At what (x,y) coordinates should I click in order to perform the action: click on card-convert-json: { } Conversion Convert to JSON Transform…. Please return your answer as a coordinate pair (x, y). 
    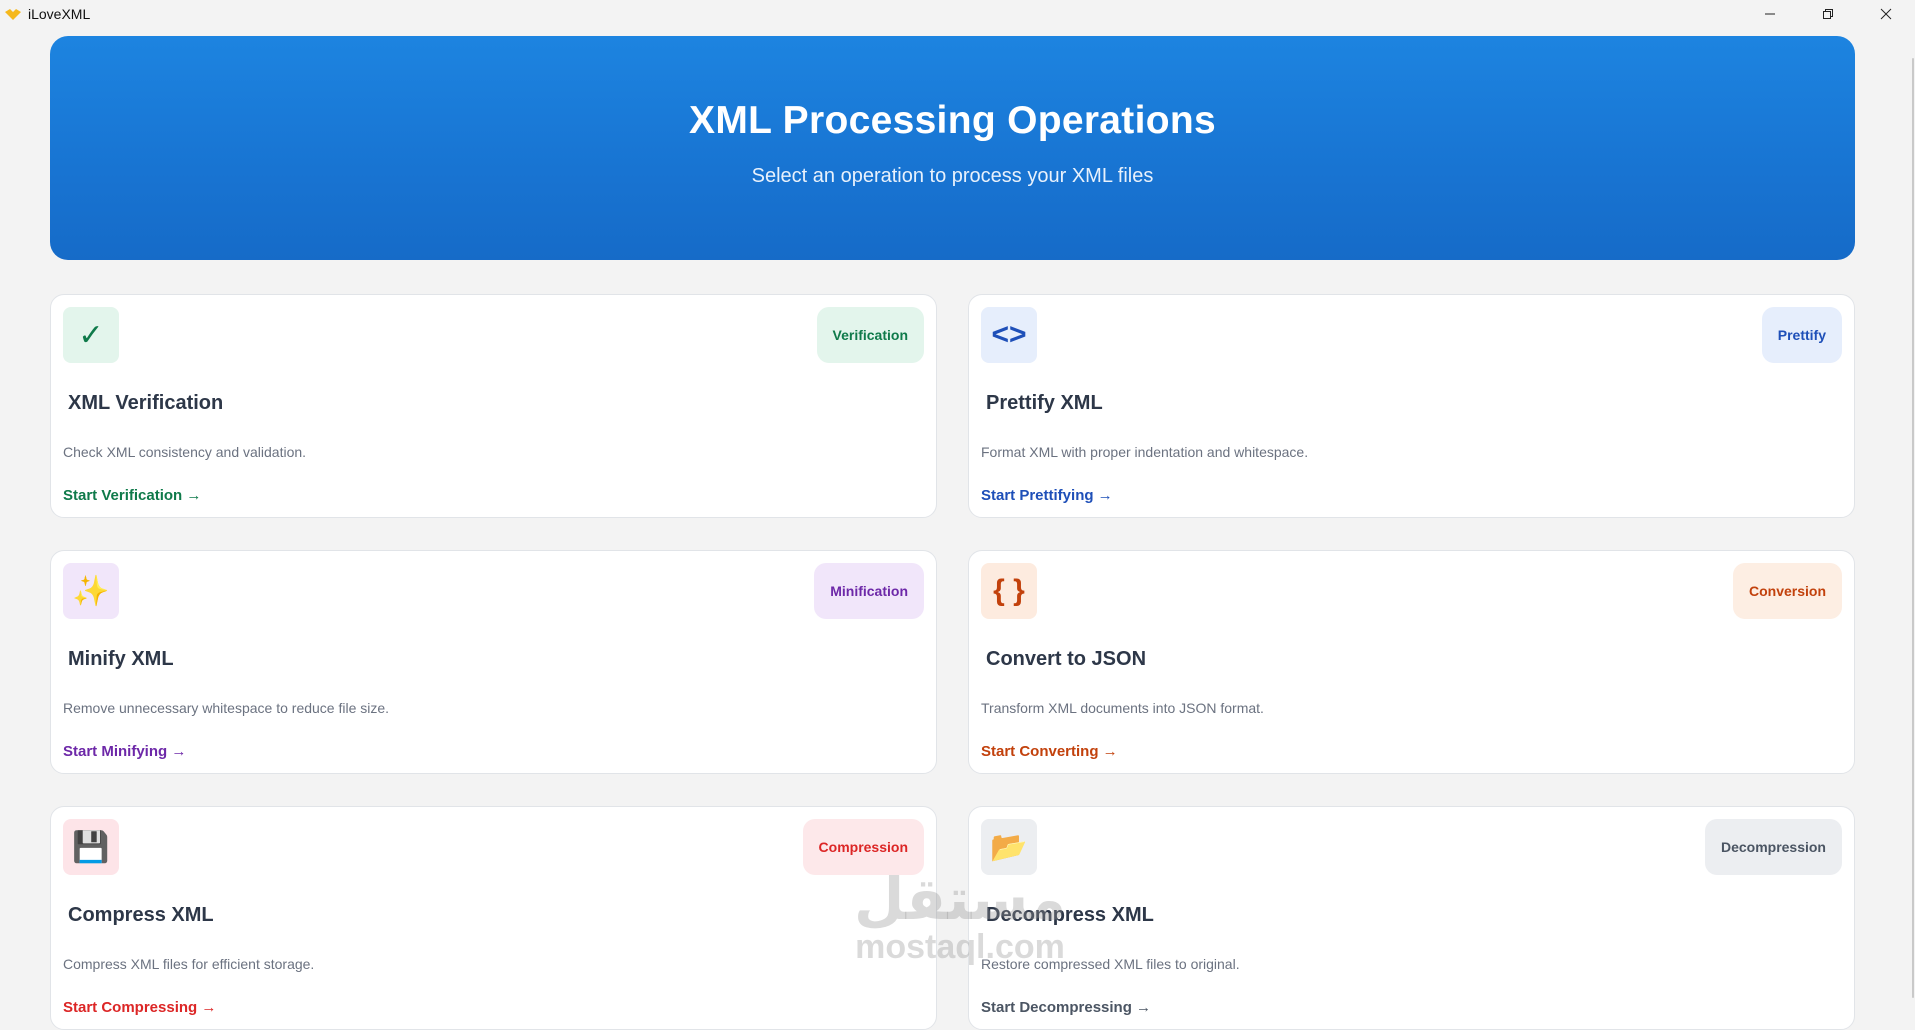
    Looking at the image, I should click on (1411, 662).